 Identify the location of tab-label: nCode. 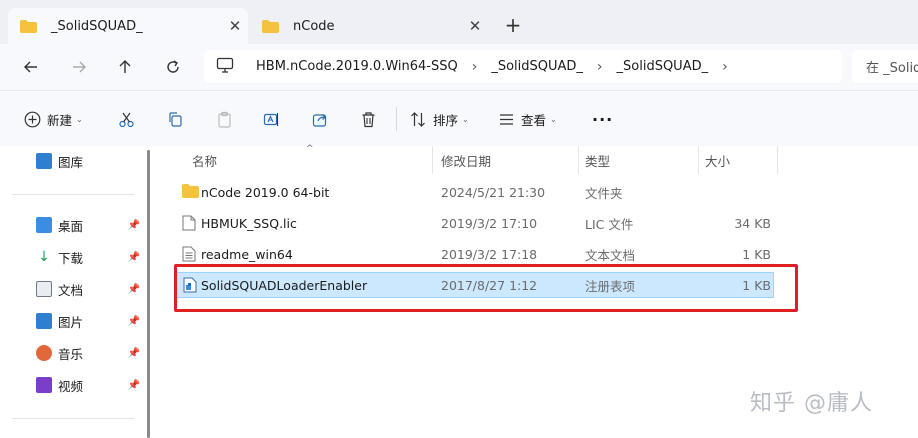
(314, 26).